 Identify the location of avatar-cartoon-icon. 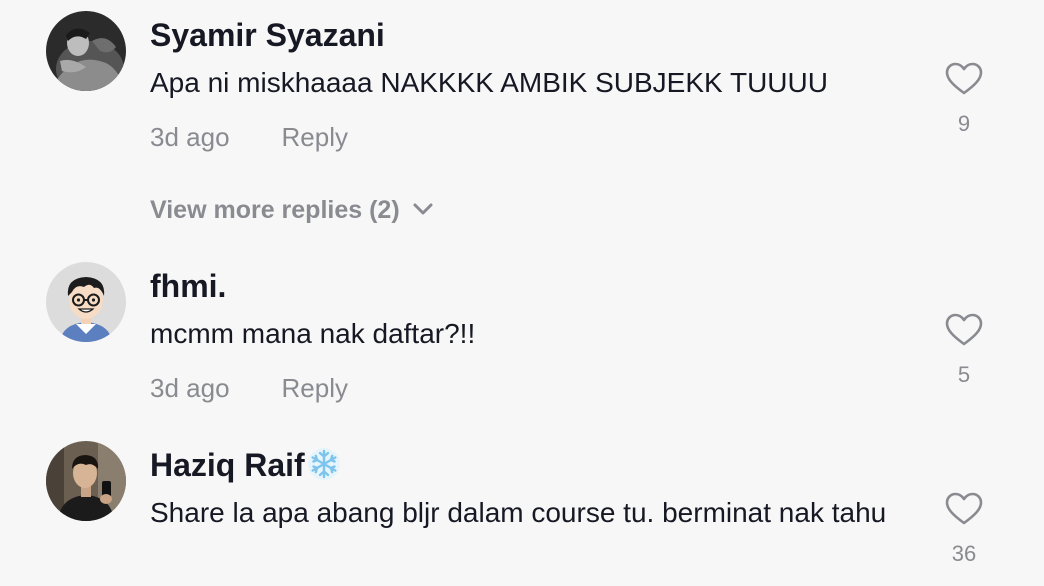
(86, 302).